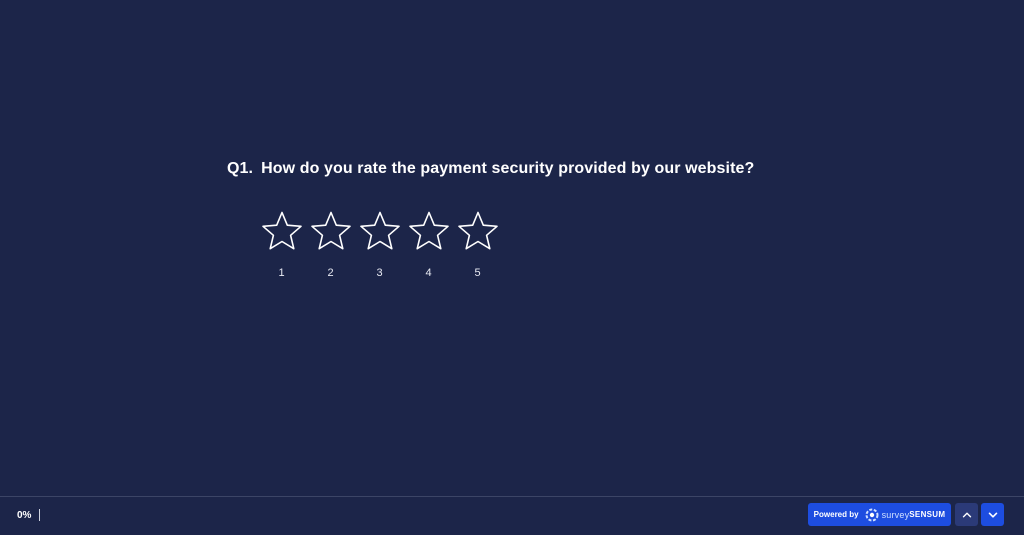 This screenshot has width=1024, height=535. I want to click on brand-name-part2: SENSUM, so click(927, 514).